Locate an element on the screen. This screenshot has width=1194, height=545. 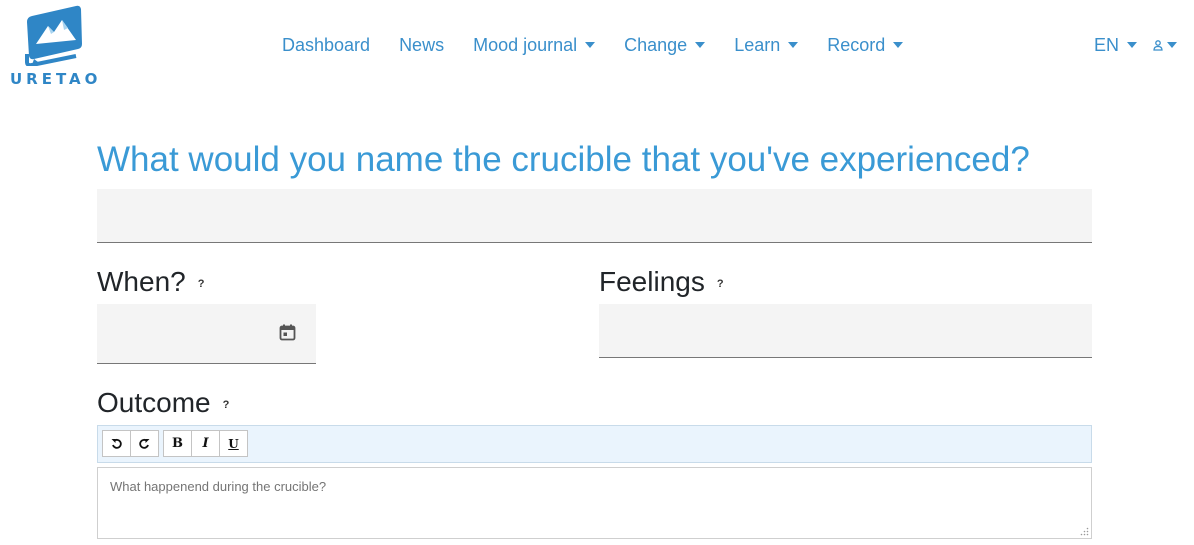
nav-right: EN is located at coordinates (1136, 45).